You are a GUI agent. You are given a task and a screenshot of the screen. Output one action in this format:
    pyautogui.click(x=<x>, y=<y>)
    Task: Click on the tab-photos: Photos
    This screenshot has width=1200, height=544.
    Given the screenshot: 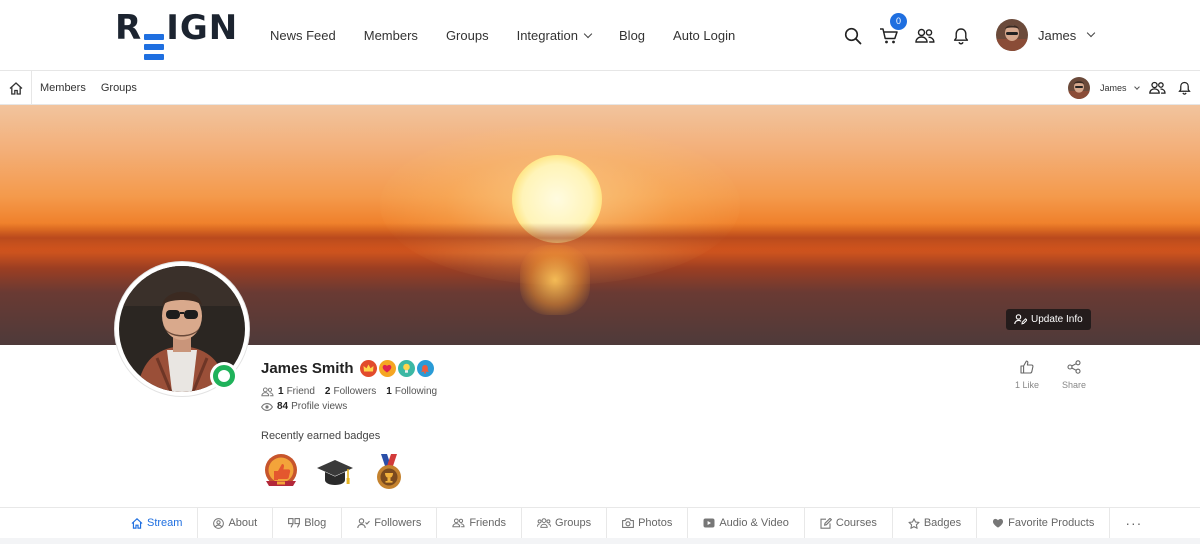 What is the action you would take?
    pyautogui.click(x=648, y=523)
    